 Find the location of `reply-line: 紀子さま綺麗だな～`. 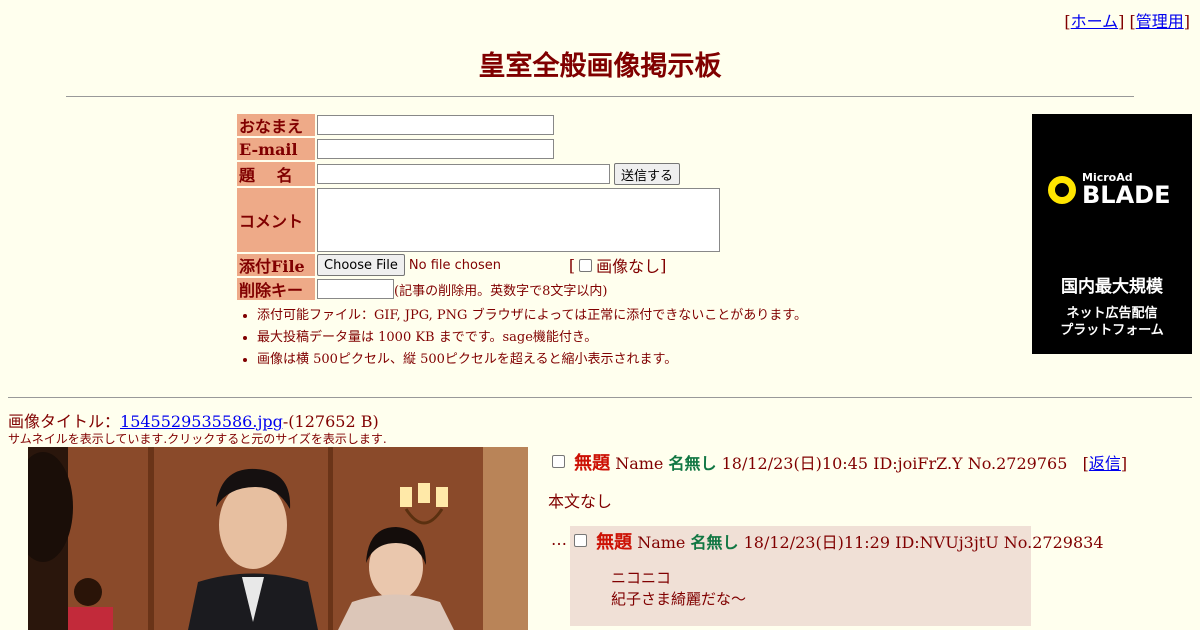

reply-line: 紀子さま綺麗だな～ is located at coordinates (679, 599).